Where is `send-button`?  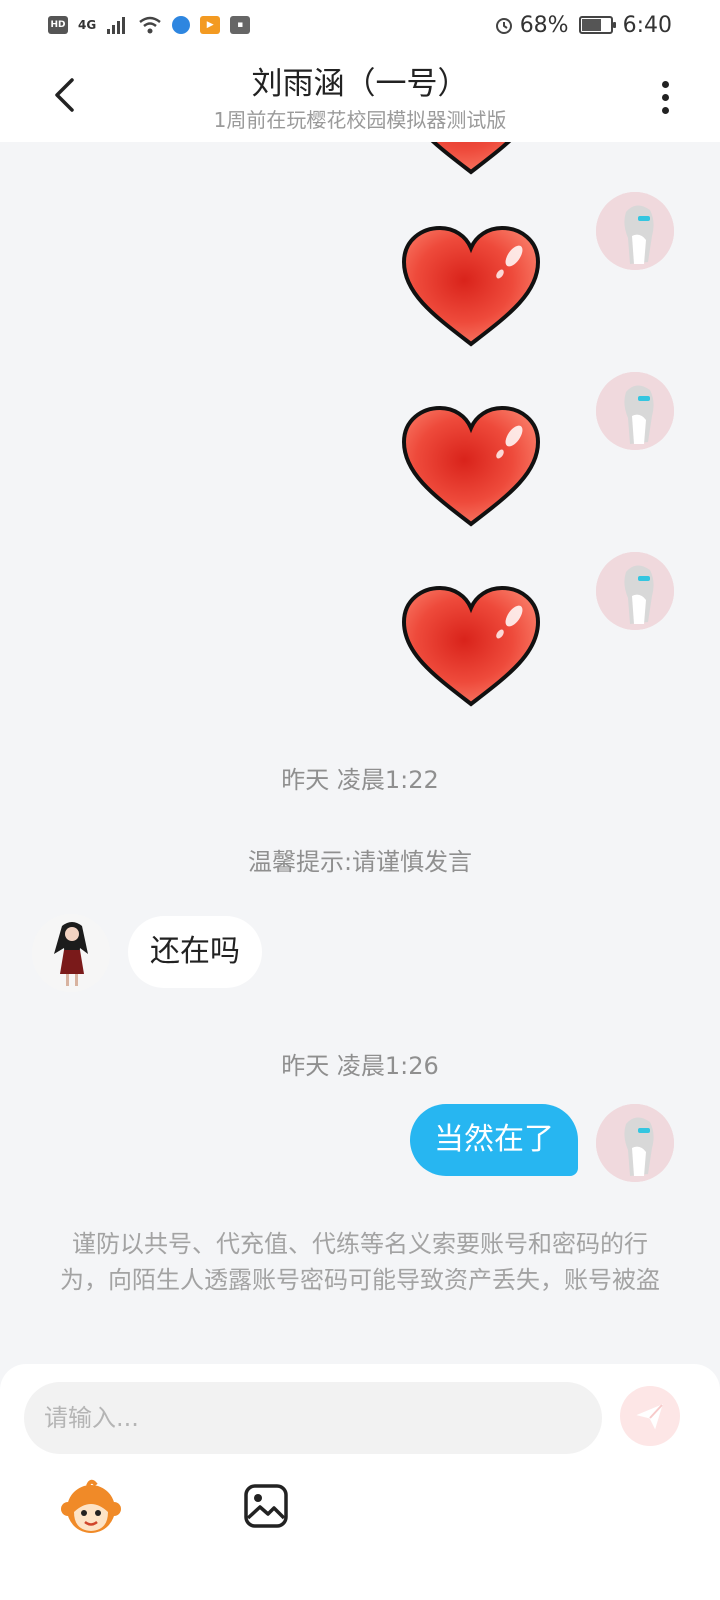
send-button is located at coordinates (650, 1416).